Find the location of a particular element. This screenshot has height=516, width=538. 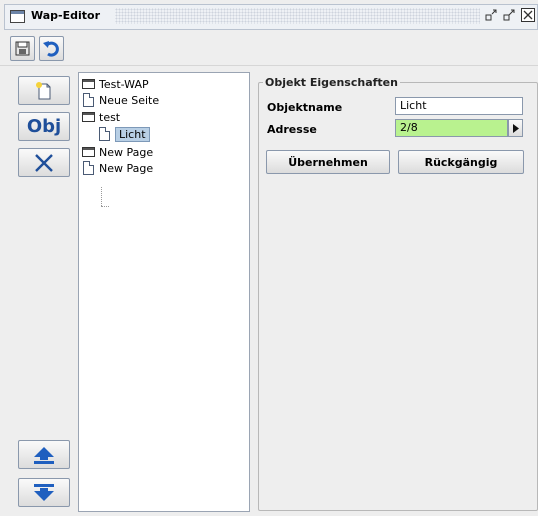

new-page-button is located at coordinates (44, 90).